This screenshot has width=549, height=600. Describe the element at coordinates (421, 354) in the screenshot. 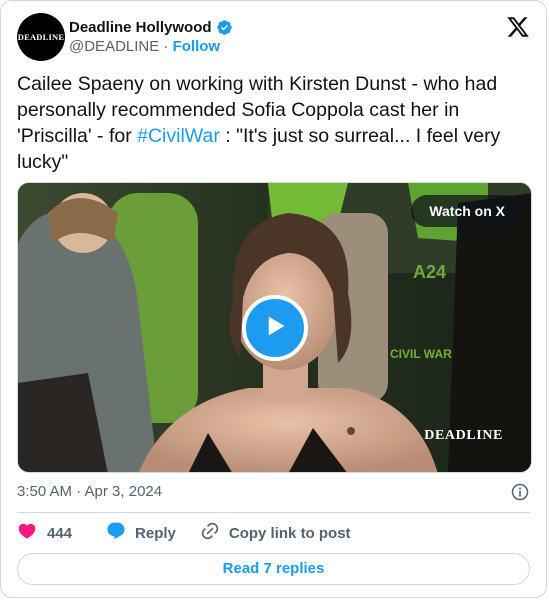

I see `backdrop-civil-war-text: CIVIL WAR` at that location.